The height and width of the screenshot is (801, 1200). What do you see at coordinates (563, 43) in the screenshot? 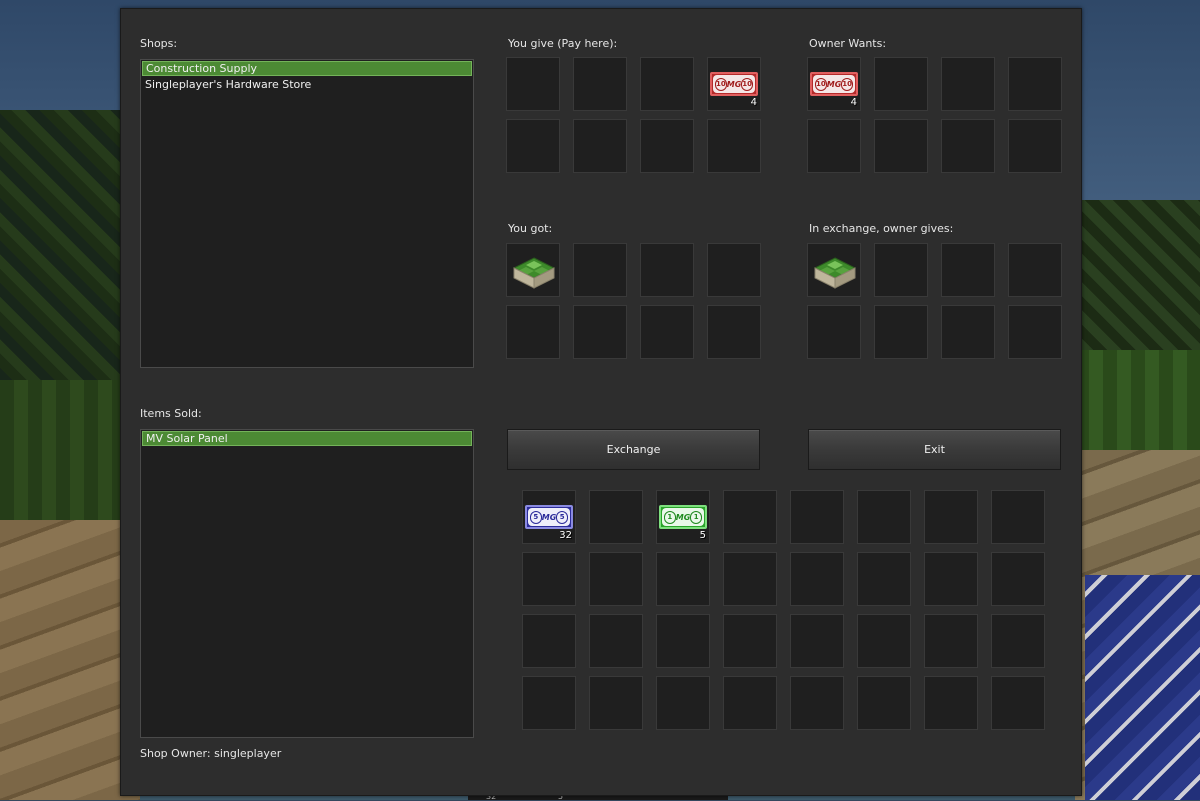
I see `you-give-label: You give (Pay here):` at bounding box center [563, 43].